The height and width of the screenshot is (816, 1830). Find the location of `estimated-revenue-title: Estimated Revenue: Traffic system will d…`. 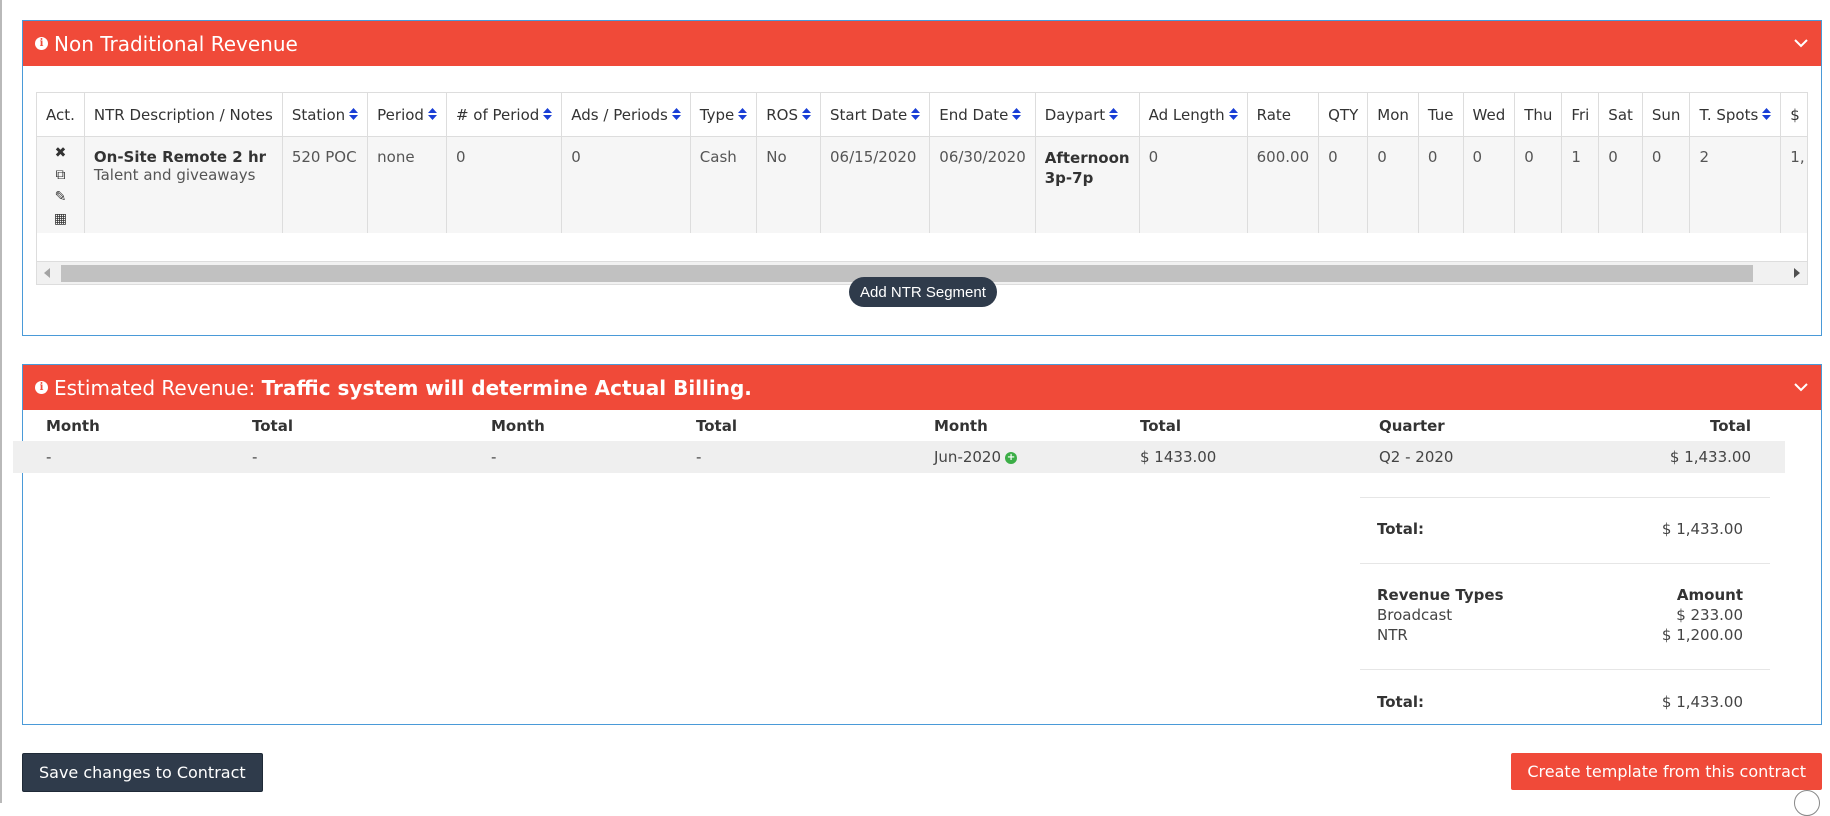

estimated-revenue-title: Estimated Revenue: Traffic system will d… is located at coordinates (403, 387).